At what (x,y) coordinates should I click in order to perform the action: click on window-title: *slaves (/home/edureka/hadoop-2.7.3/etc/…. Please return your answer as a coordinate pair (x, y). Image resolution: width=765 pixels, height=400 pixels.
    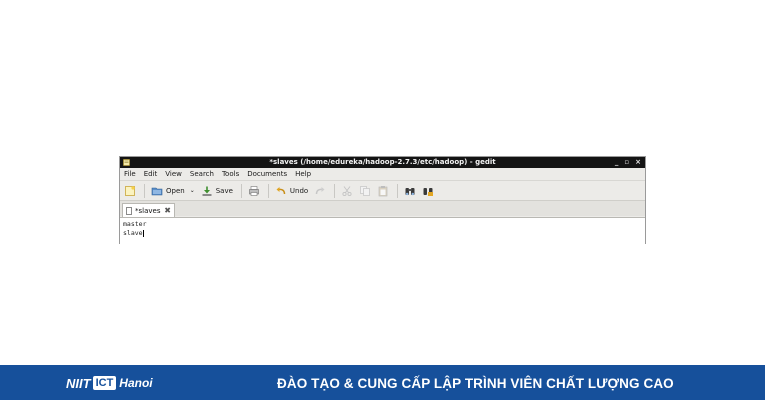
    Looking at the image, I should click on (382, 162).